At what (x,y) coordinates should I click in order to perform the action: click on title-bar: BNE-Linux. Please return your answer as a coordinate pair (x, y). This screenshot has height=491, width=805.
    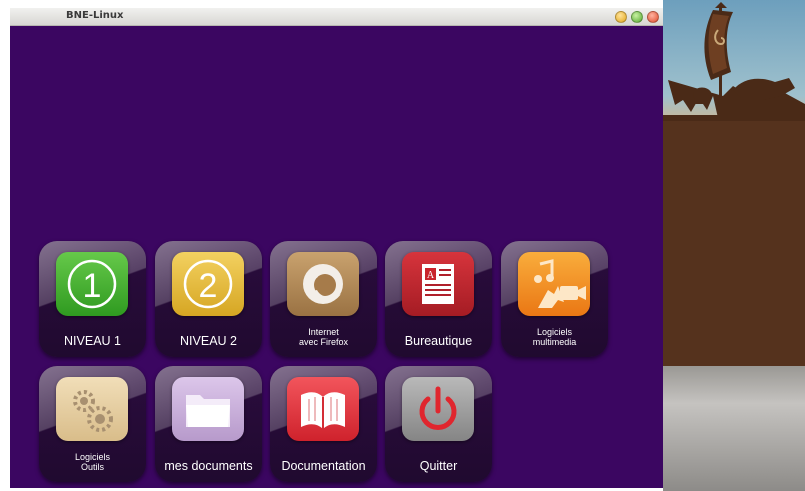
    Looking at the image, I should click on (336, 17).